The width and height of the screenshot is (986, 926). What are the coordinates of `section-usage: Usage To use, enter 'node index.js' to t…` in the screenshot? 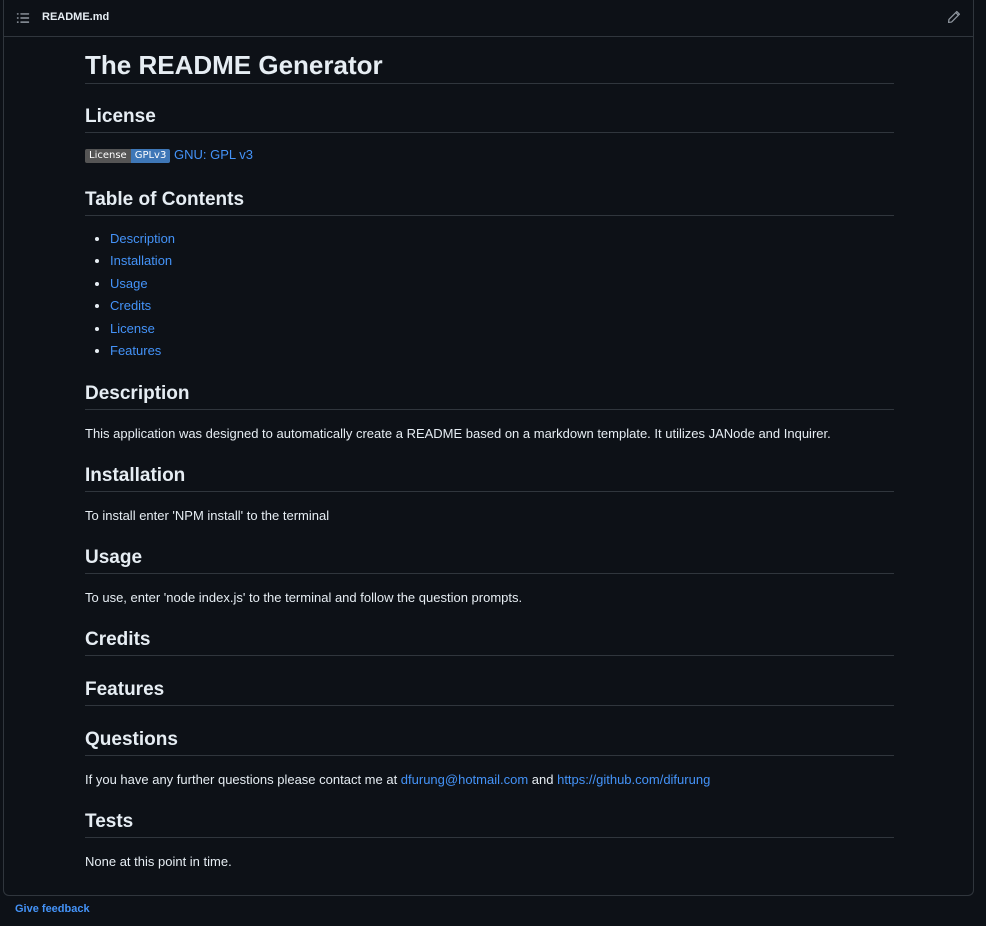 It's located at (489, 576).